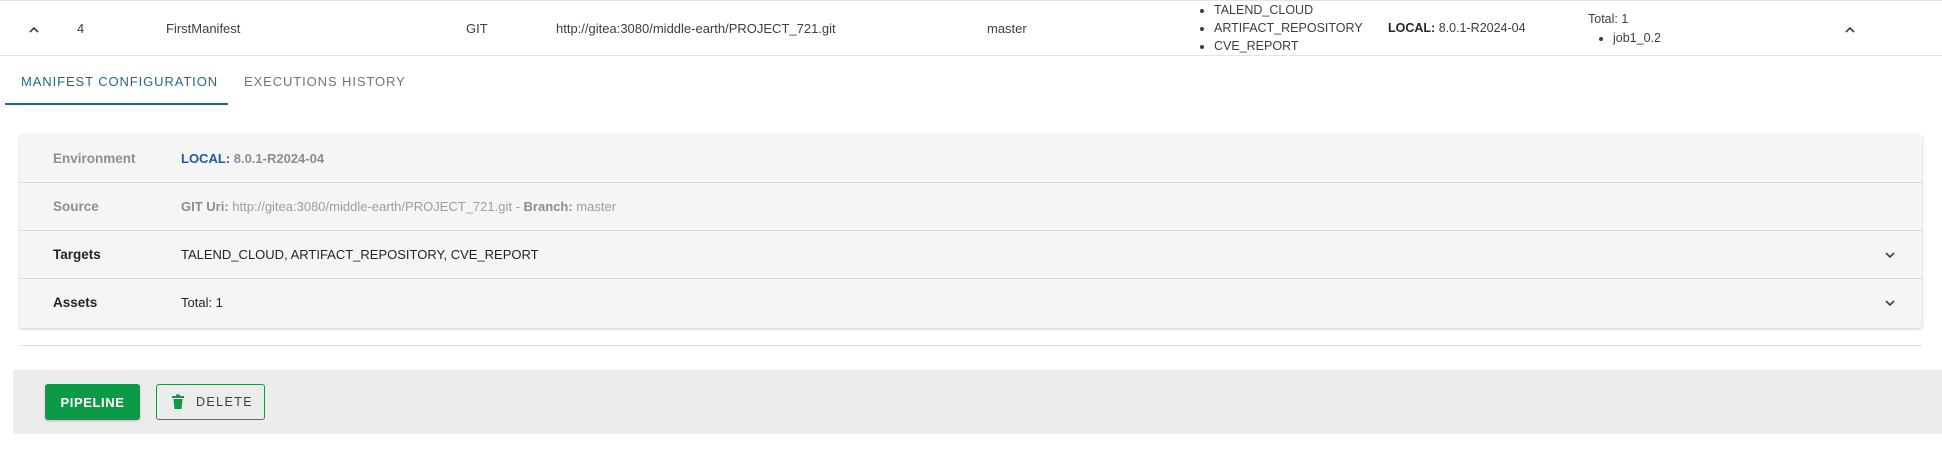 The width and height of the screenshot is (1942, 456). Describe the element at coordinates (1288, 28) in the screenshot. I see `list-item: ARTIFACT_REPOSITORY` at that location.